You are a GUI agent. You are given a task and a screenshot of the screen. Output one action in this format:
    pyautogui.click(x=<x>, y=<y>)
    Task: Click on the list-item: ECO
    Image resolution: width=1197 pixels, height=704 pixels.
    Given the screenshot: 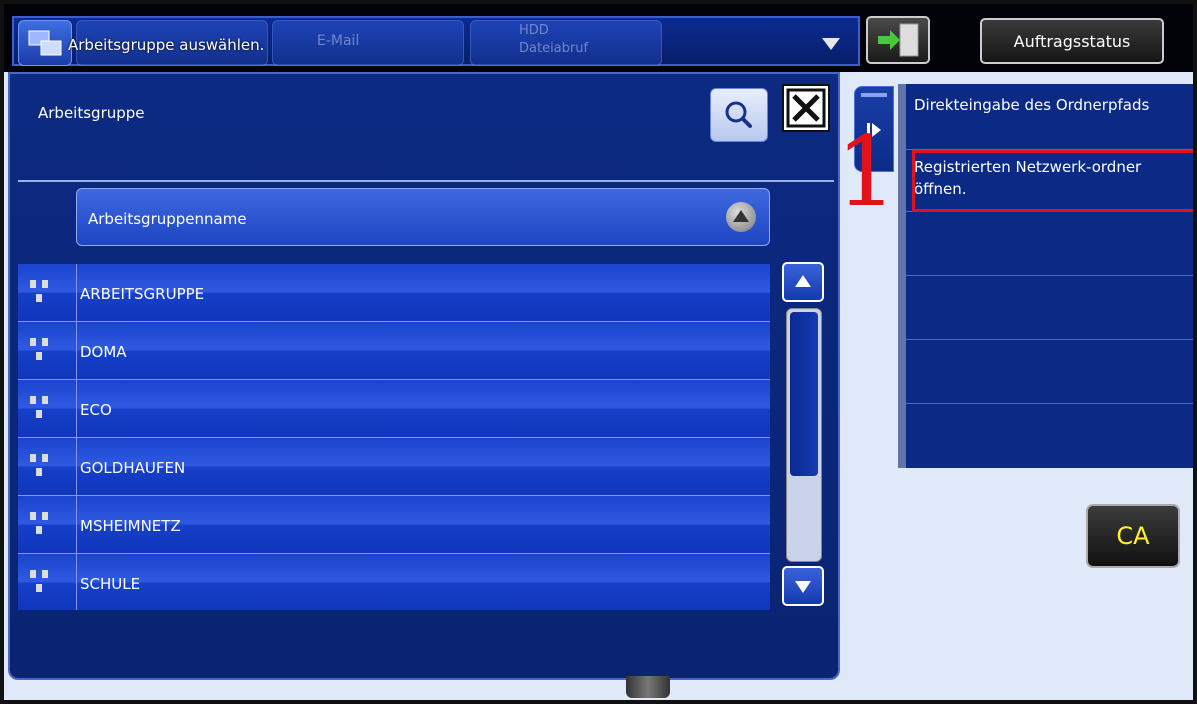 What is the action you would take?
    pyautogui.click(x=394, y=409)
    